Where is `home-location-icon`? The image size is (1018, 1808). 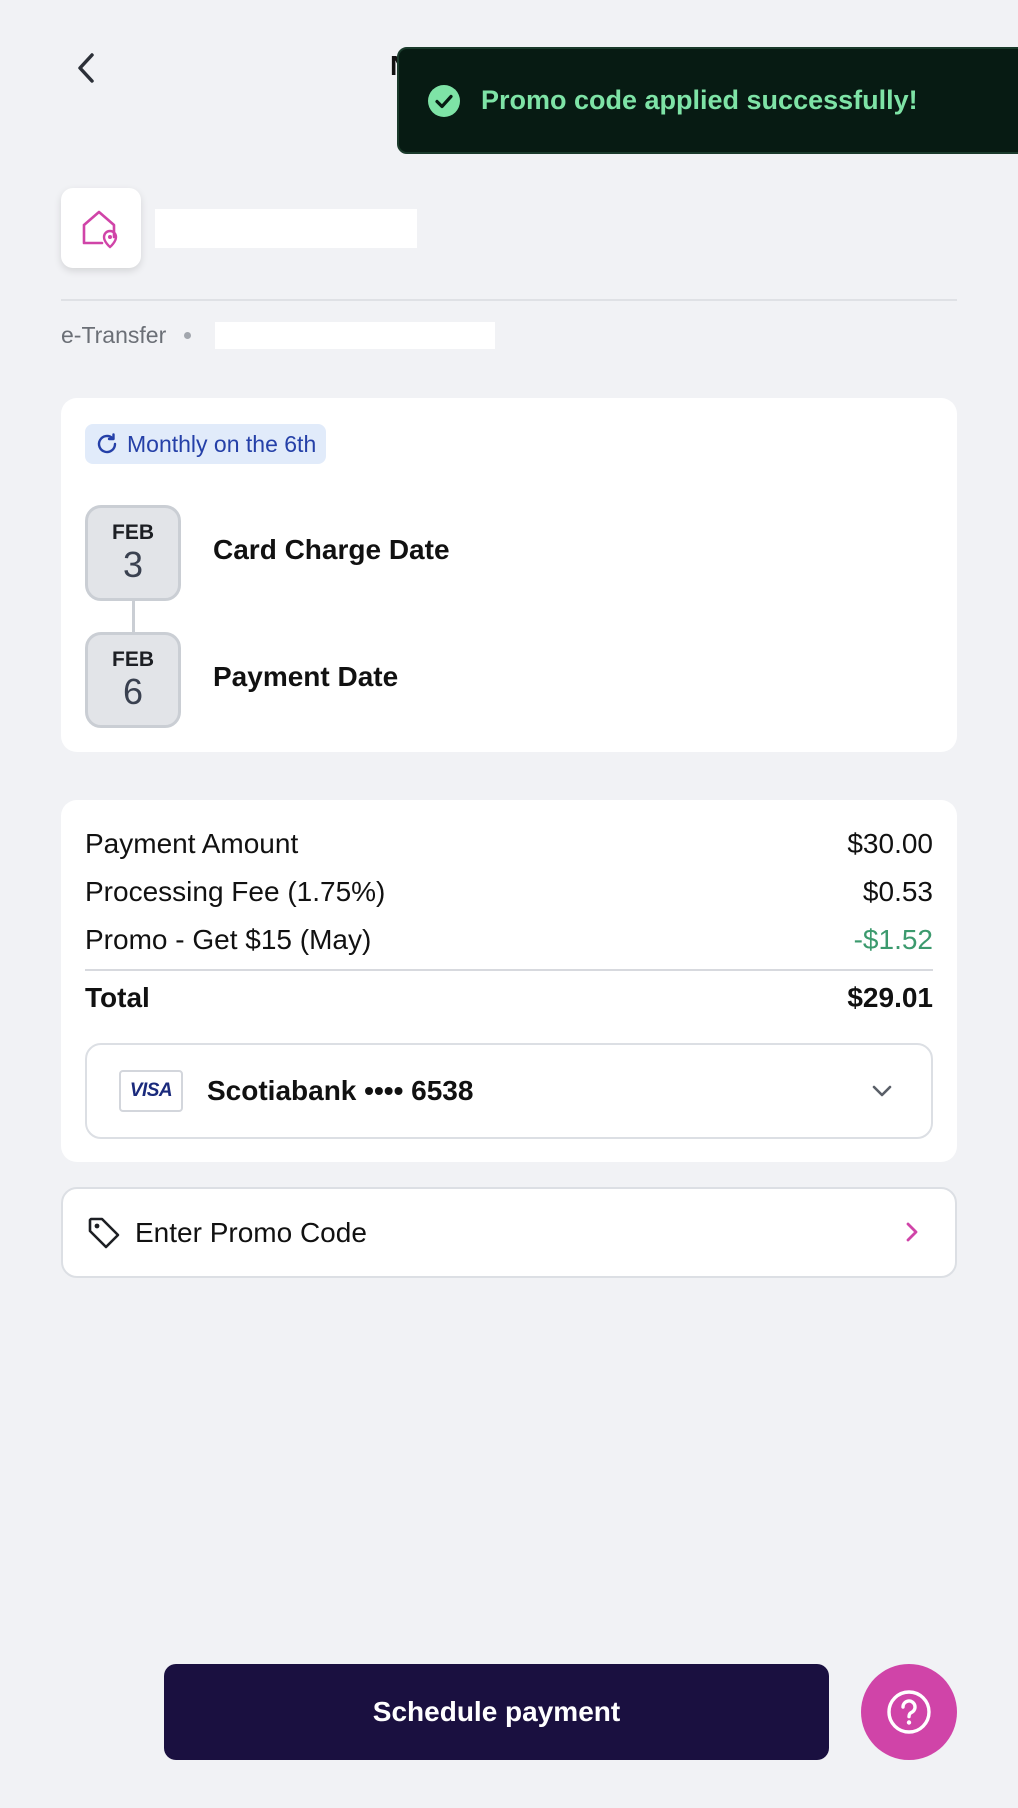
home-location-icon is located at coordinates (100, 229).